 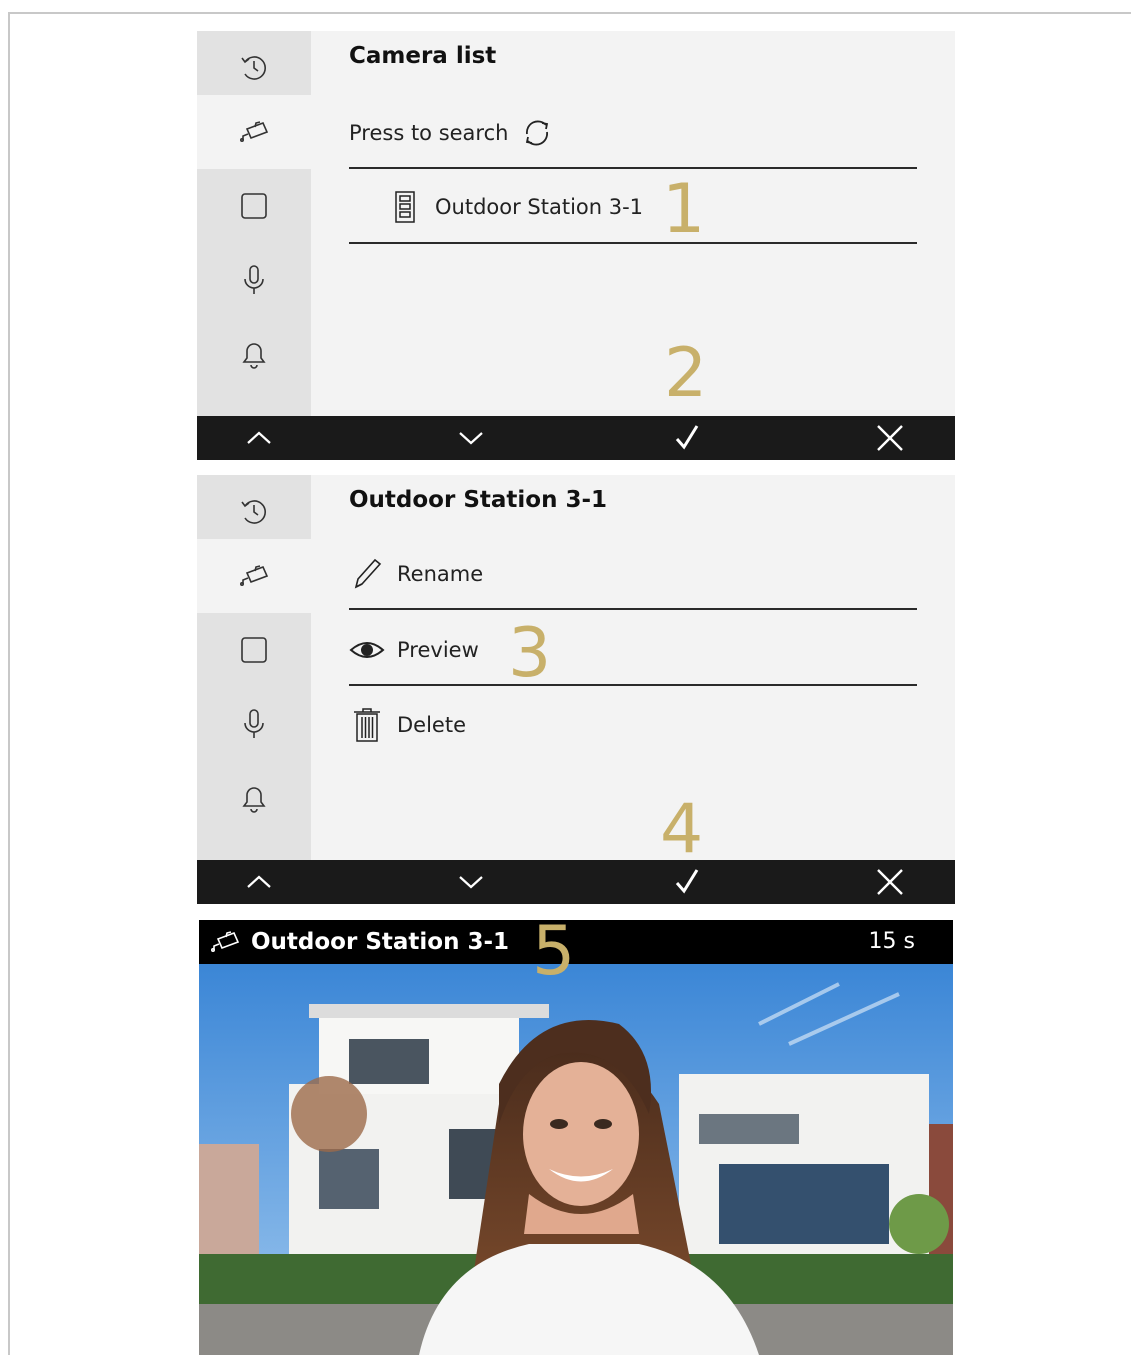 What do you see at coordinates (380, 942) in the screenshot?
I see `preview-title: Outdoor Station 3-1` at bounding box center [380, 942].